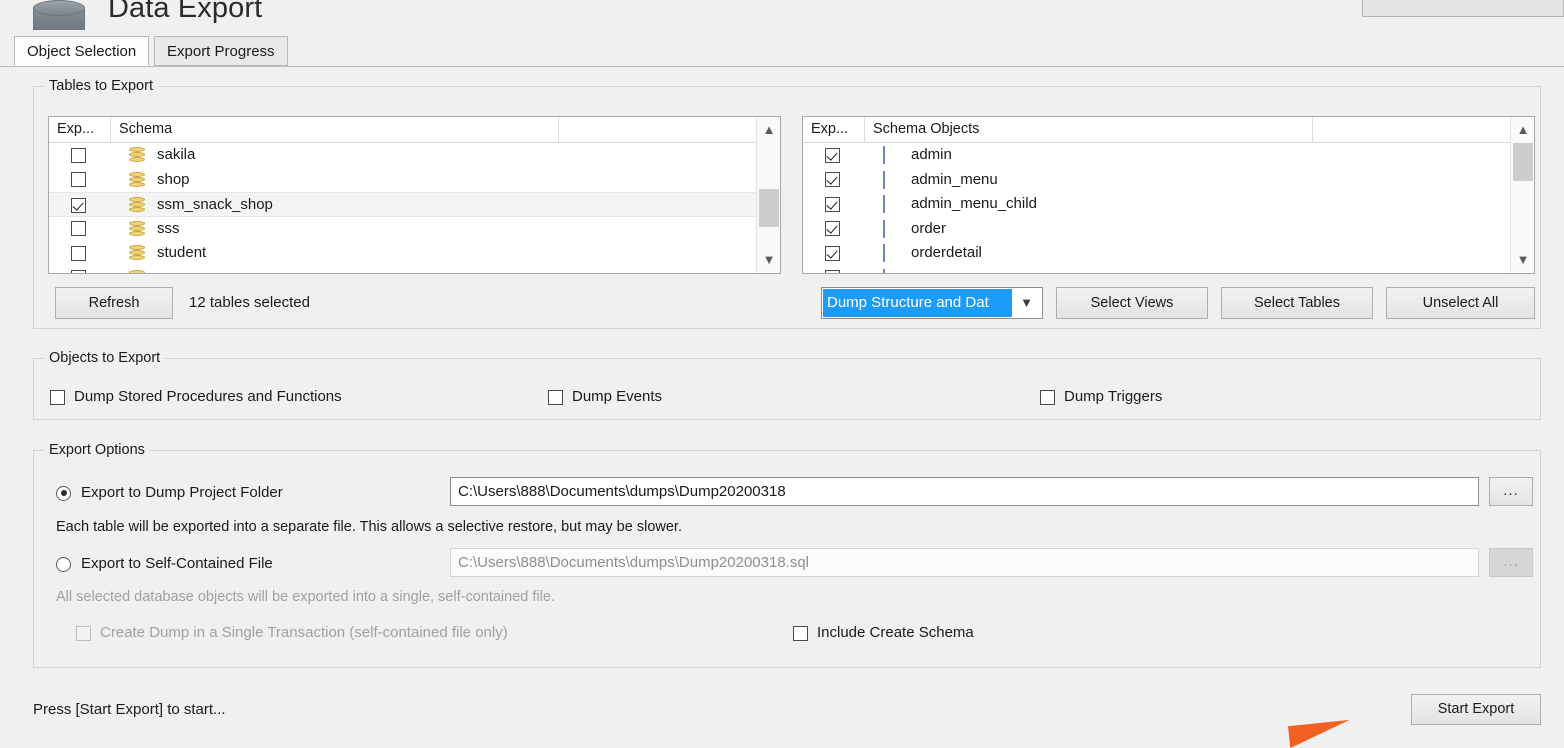 Image resolution: width=1564 pixels, height=748 pixels. What do you see at coordinates (168, 228) in the screenshot?
I see `schema-row-label: sss` at bounding box center [168, 228].